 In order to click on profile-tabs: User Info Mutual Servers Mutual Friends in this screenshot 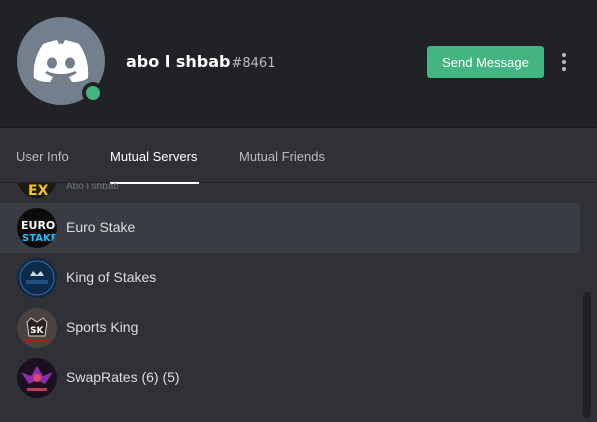, I will do `click(298, 155)`.